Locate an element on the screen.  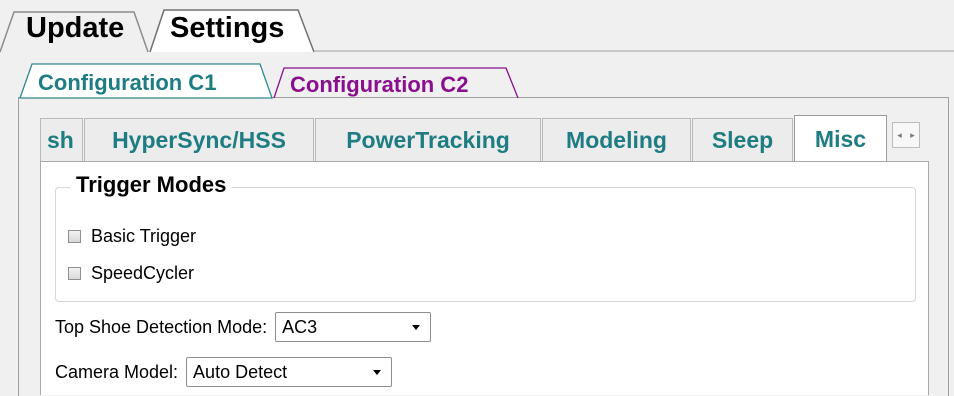
camera-model-select: Auto Detect is located at coordinates (289, 372).